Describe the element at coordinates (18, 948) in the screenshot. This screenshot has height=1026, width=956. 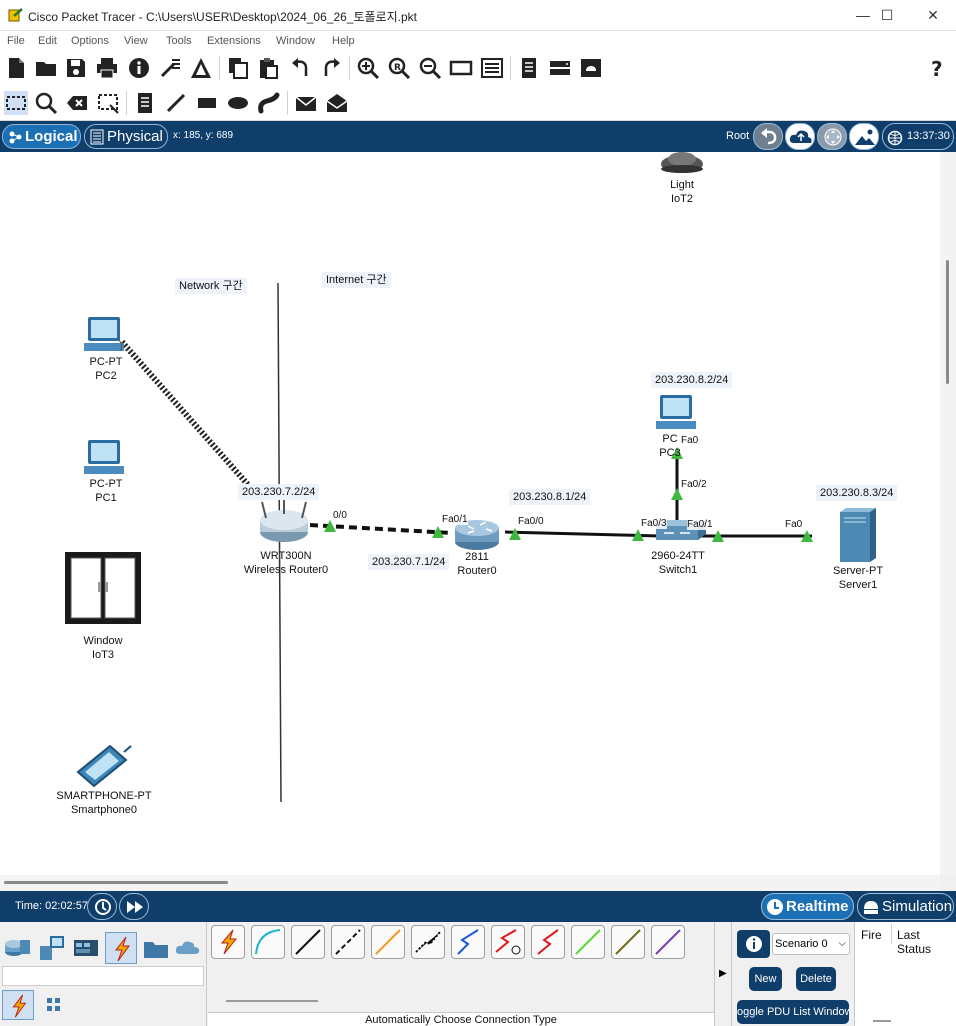
I see `network-devices-category-icon` at that location.